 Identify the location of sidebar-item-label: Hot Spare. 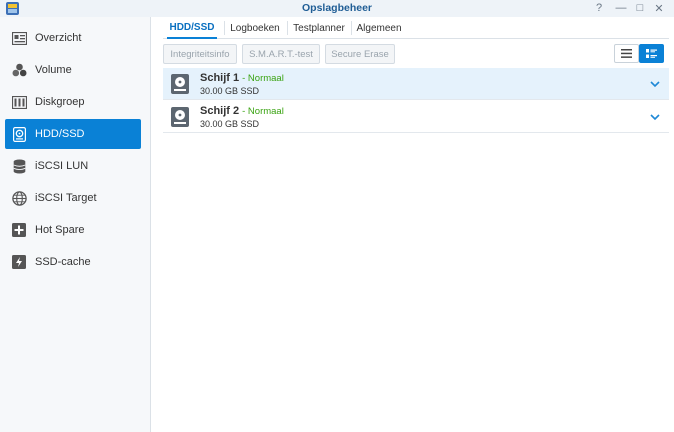
(60, 230).